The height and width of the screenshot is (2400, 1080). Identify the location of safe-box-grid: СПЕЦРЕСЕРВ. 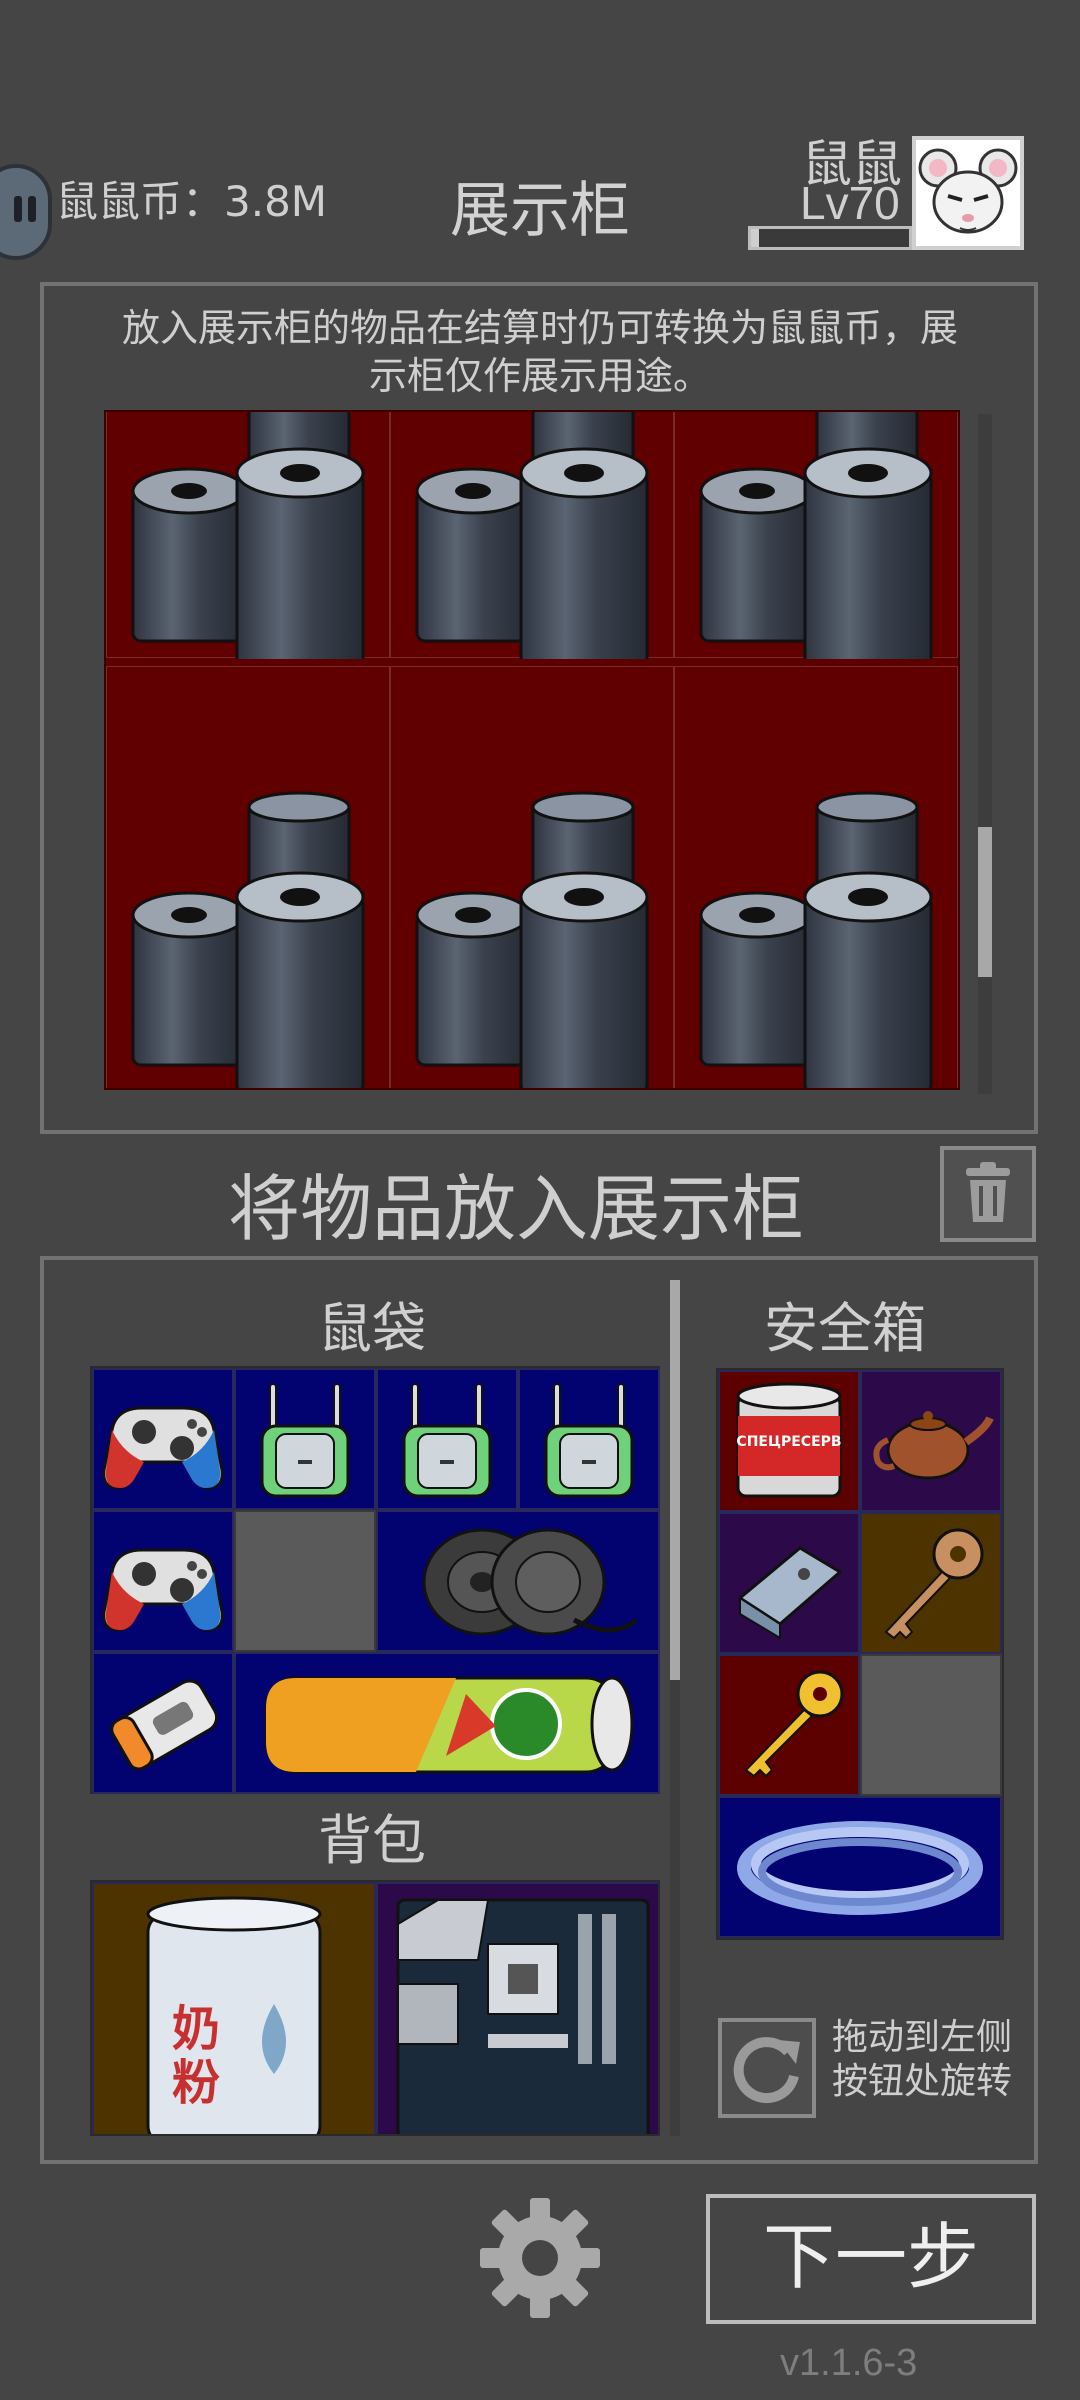
(860, 1654).